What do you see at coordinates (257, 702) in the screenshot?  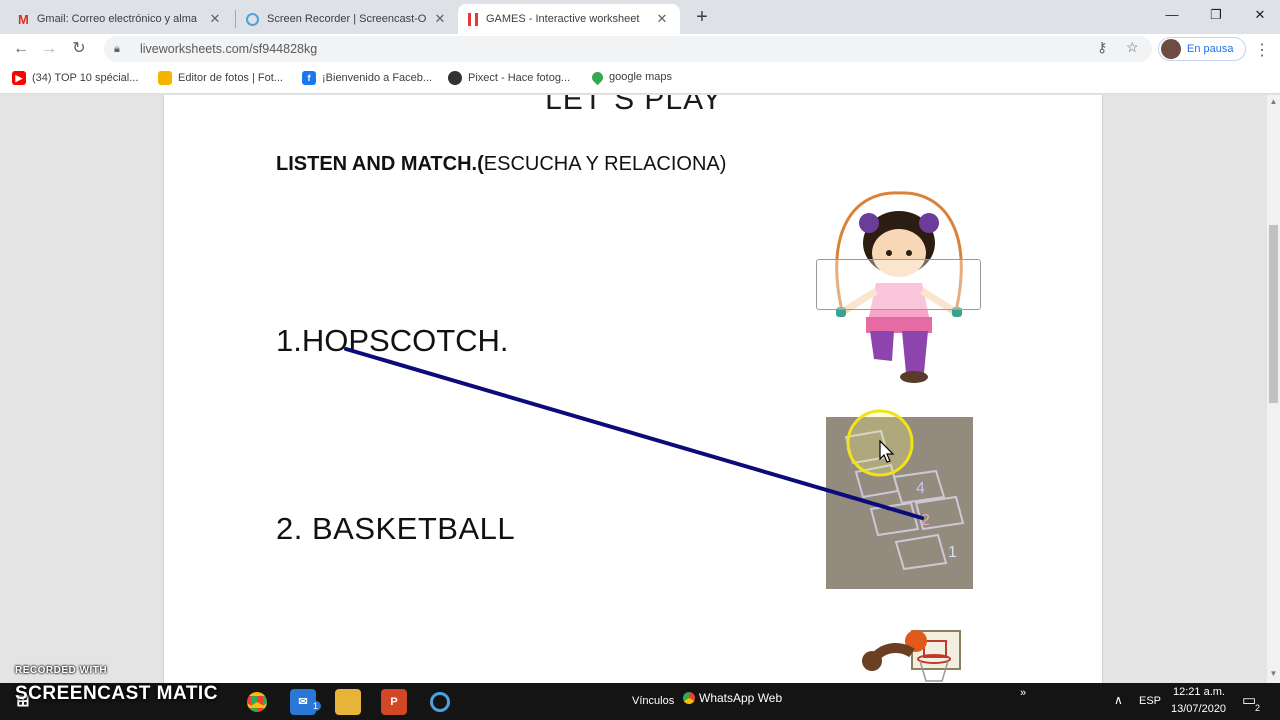 I see `chrome-taskbar-icon` at bounding box center [257, 702].